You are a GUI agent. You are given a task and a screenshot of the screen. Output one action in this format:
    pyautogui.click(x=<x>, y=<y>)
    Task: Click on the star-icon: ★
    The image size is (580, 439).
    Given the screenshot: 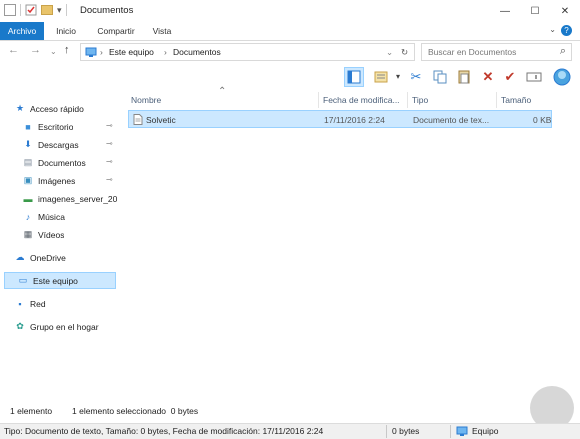 What is the action you would take?
    pyautogui.click(x=20, y=108)
    